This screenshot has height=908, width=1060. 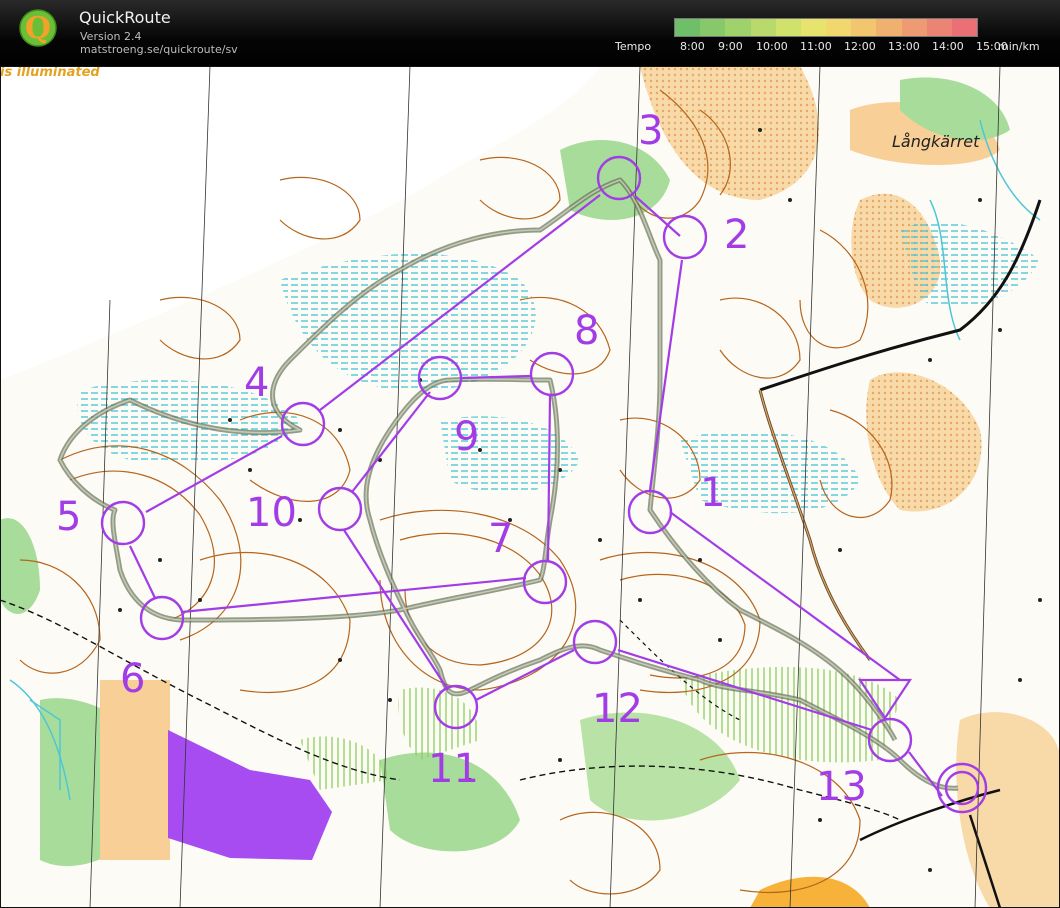 I want to click on undergrowth-stripes, so click(x=345, y=763).